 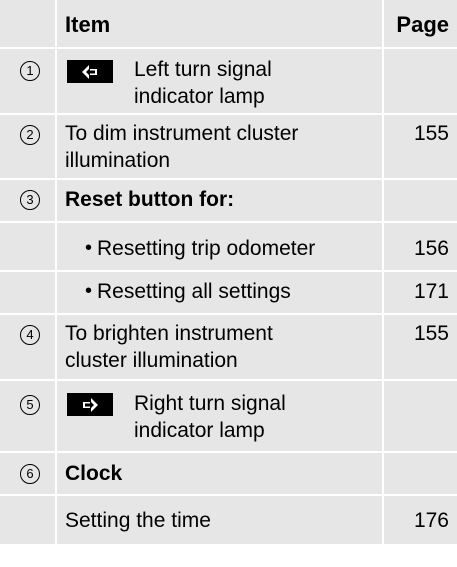 I want to click on row-text-line2: illumination, so click(x=118, y=160).